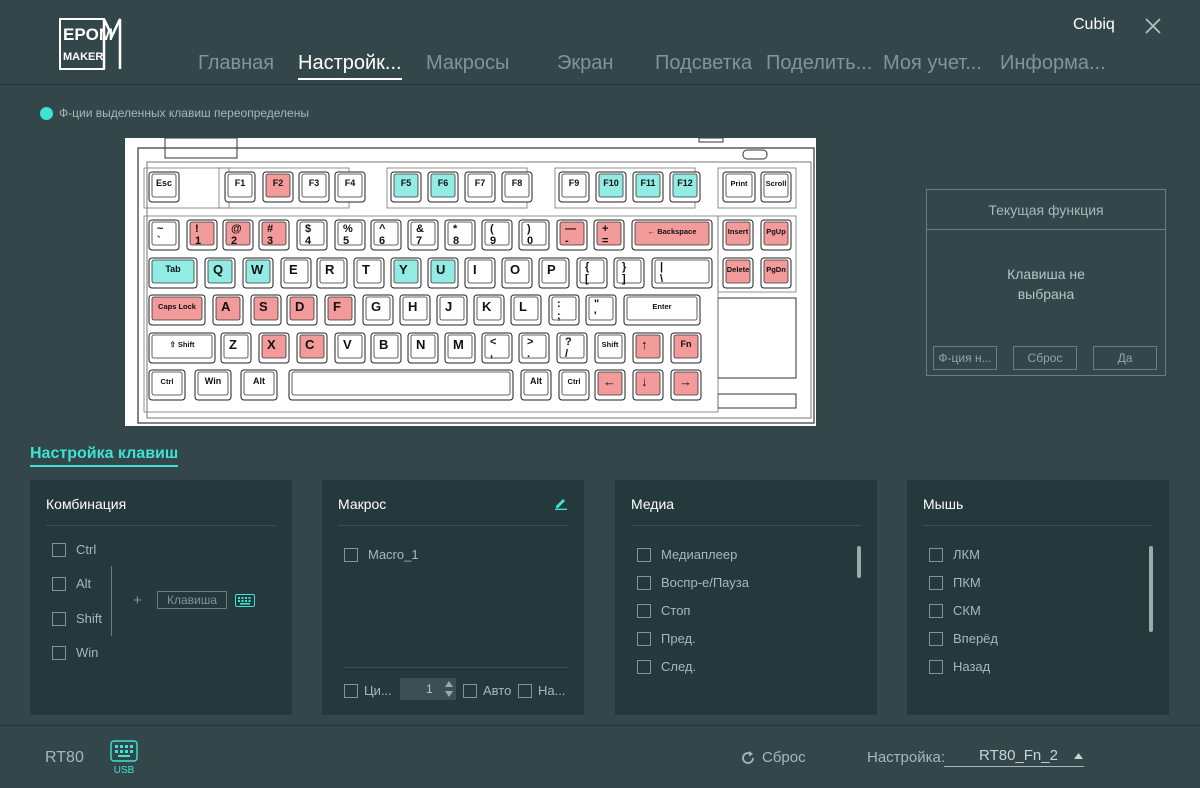  I want to click on ok-button: Да, so click(1125, 358).